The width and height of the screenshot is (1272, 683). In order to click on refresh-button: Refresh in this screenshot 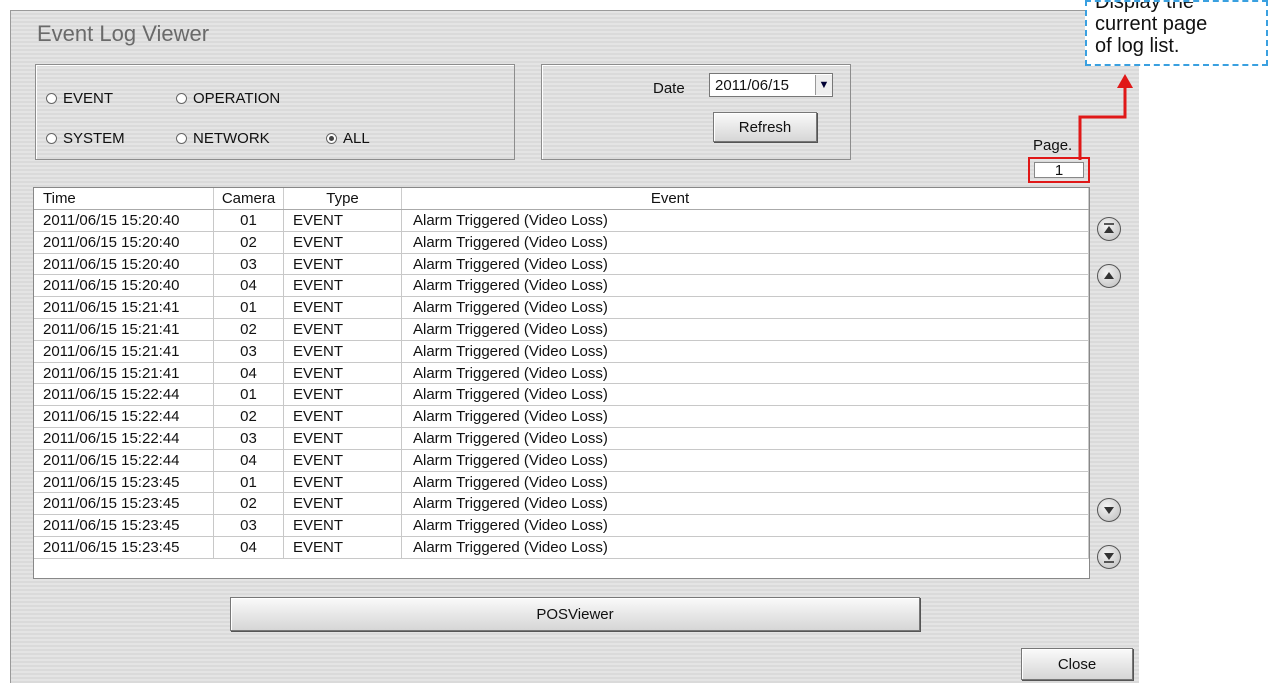, I will do `click(765, 127)`.